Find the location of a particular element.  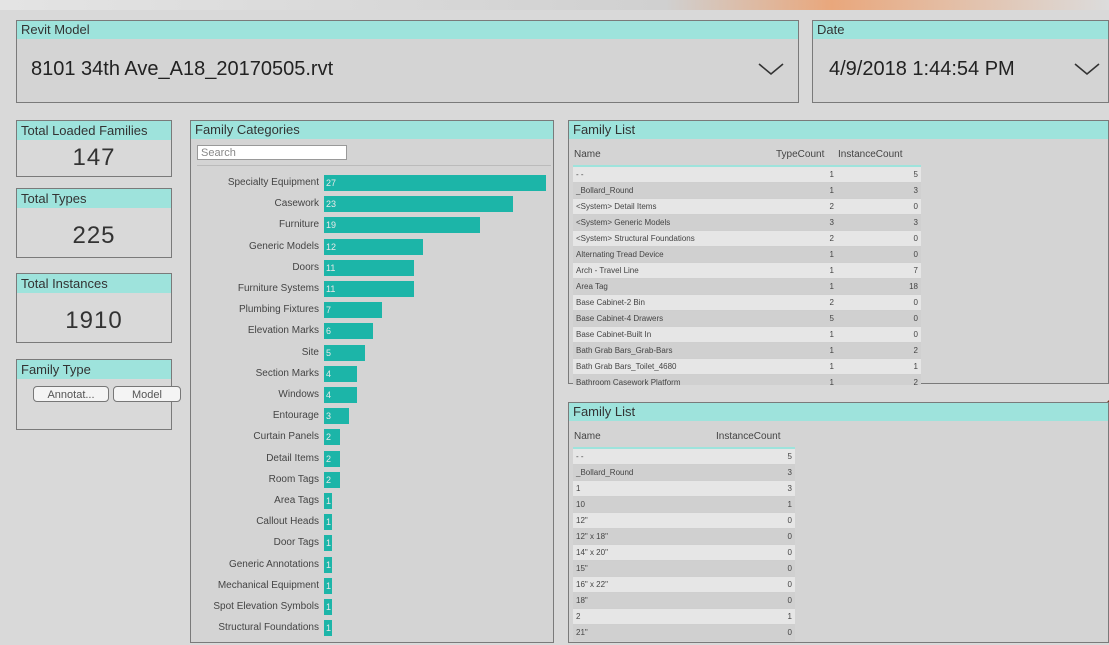

table-row: Area Tag 1 18 is located at coordinates (747, 286).